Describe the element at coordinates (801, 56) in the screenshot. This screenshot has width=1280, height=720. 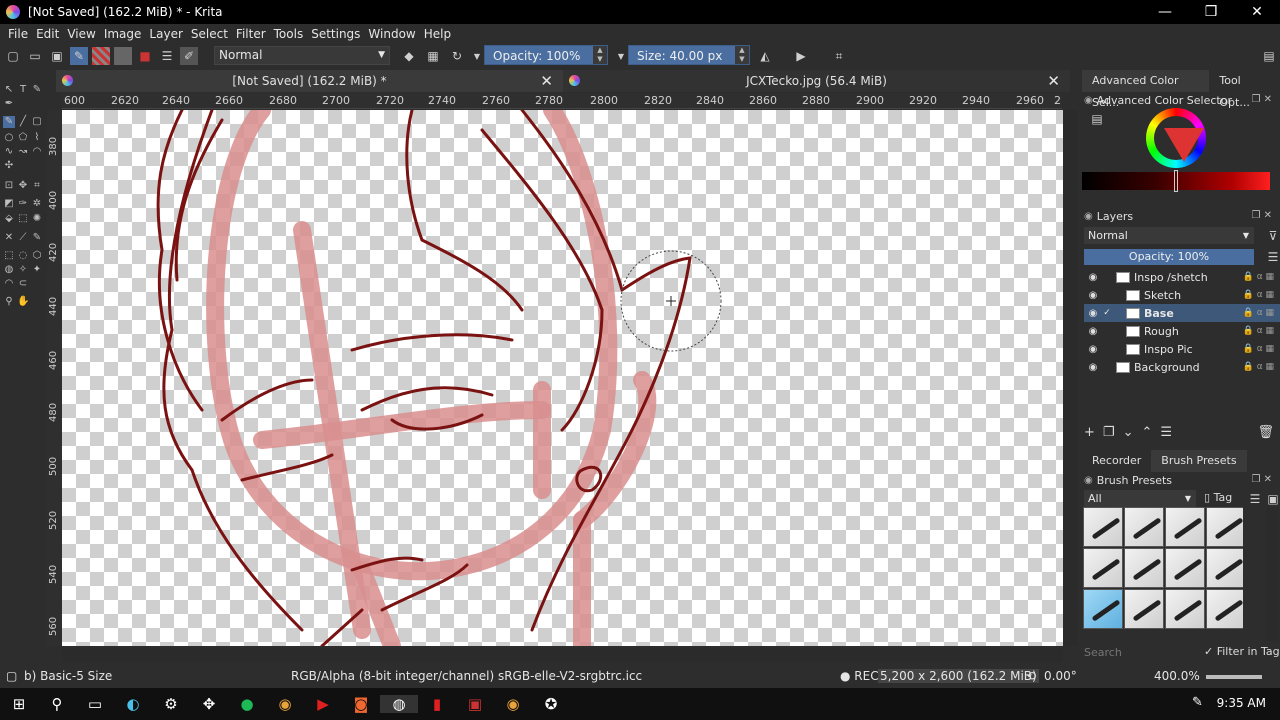
I see `mirror-vertical-icon: ▶` at that location.